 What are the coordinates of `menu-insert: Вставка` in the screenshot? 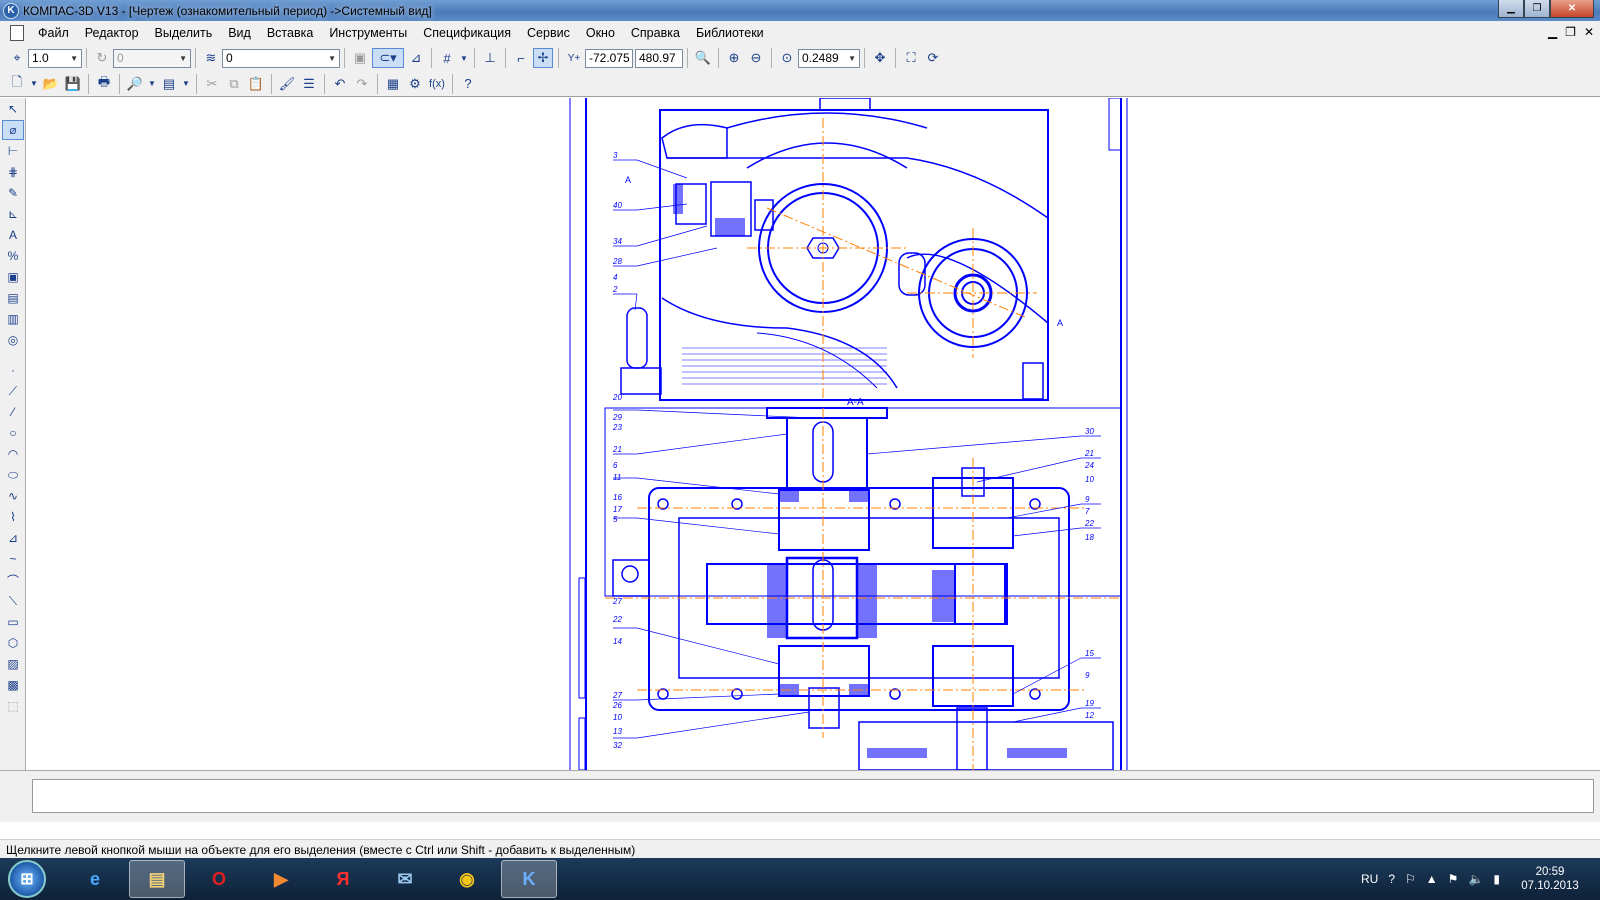 It's located at (290, 33).